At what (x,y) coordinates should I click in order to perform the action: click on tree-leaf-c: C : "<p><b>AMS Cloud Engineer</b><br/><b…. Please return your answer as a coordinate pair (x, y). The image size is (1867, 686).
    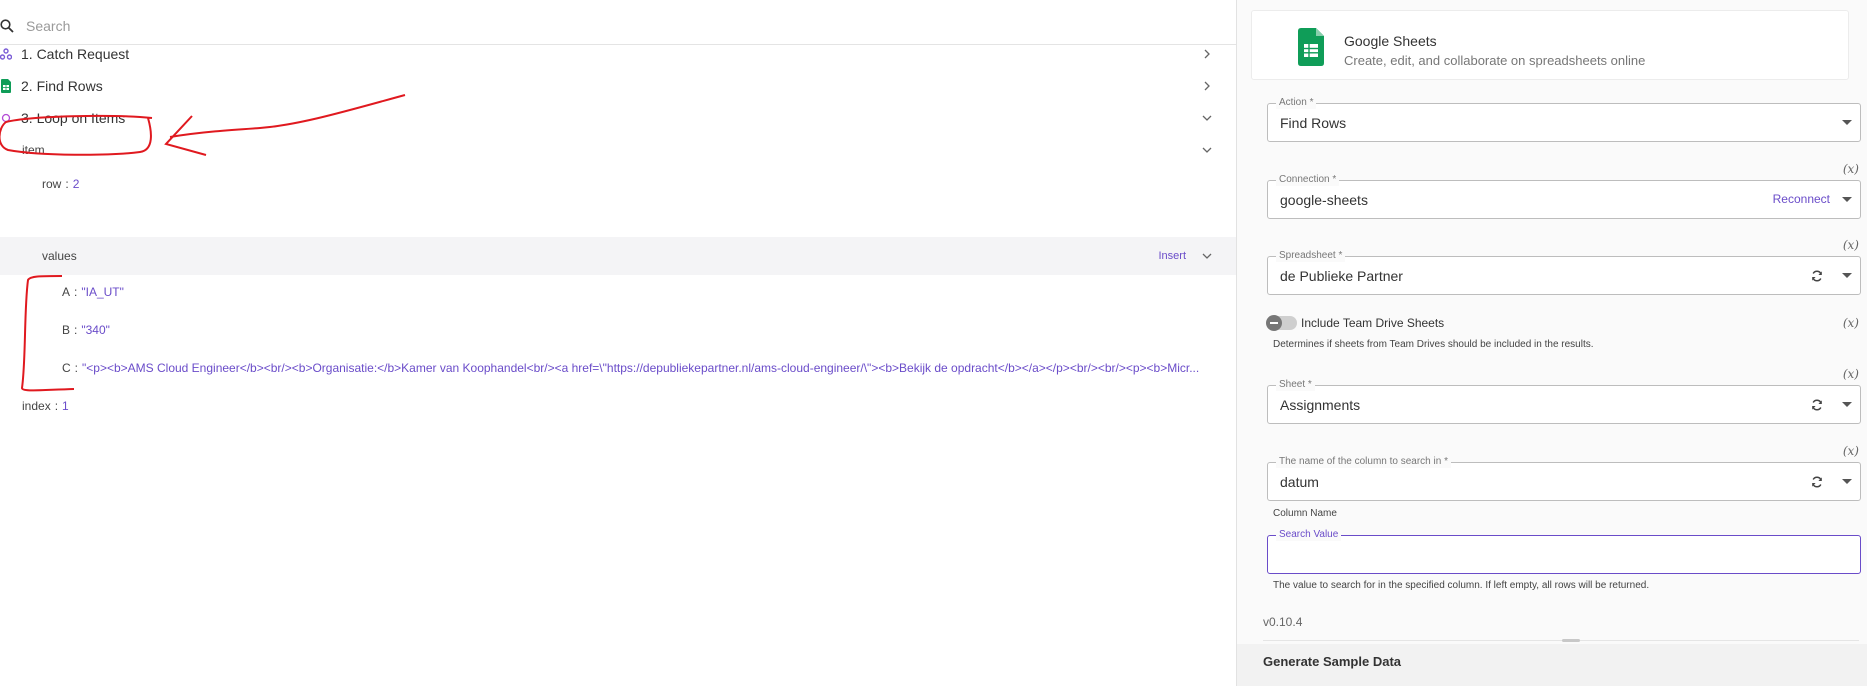
    Looking at the image, I should click on (618, 368).